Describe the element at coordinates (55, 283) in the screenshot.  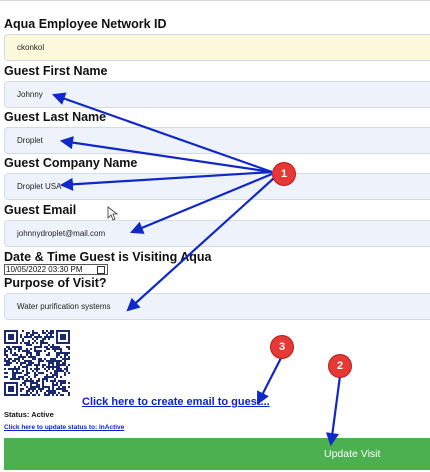
I see `purpose-label: Purpose of Visit?` at that location.